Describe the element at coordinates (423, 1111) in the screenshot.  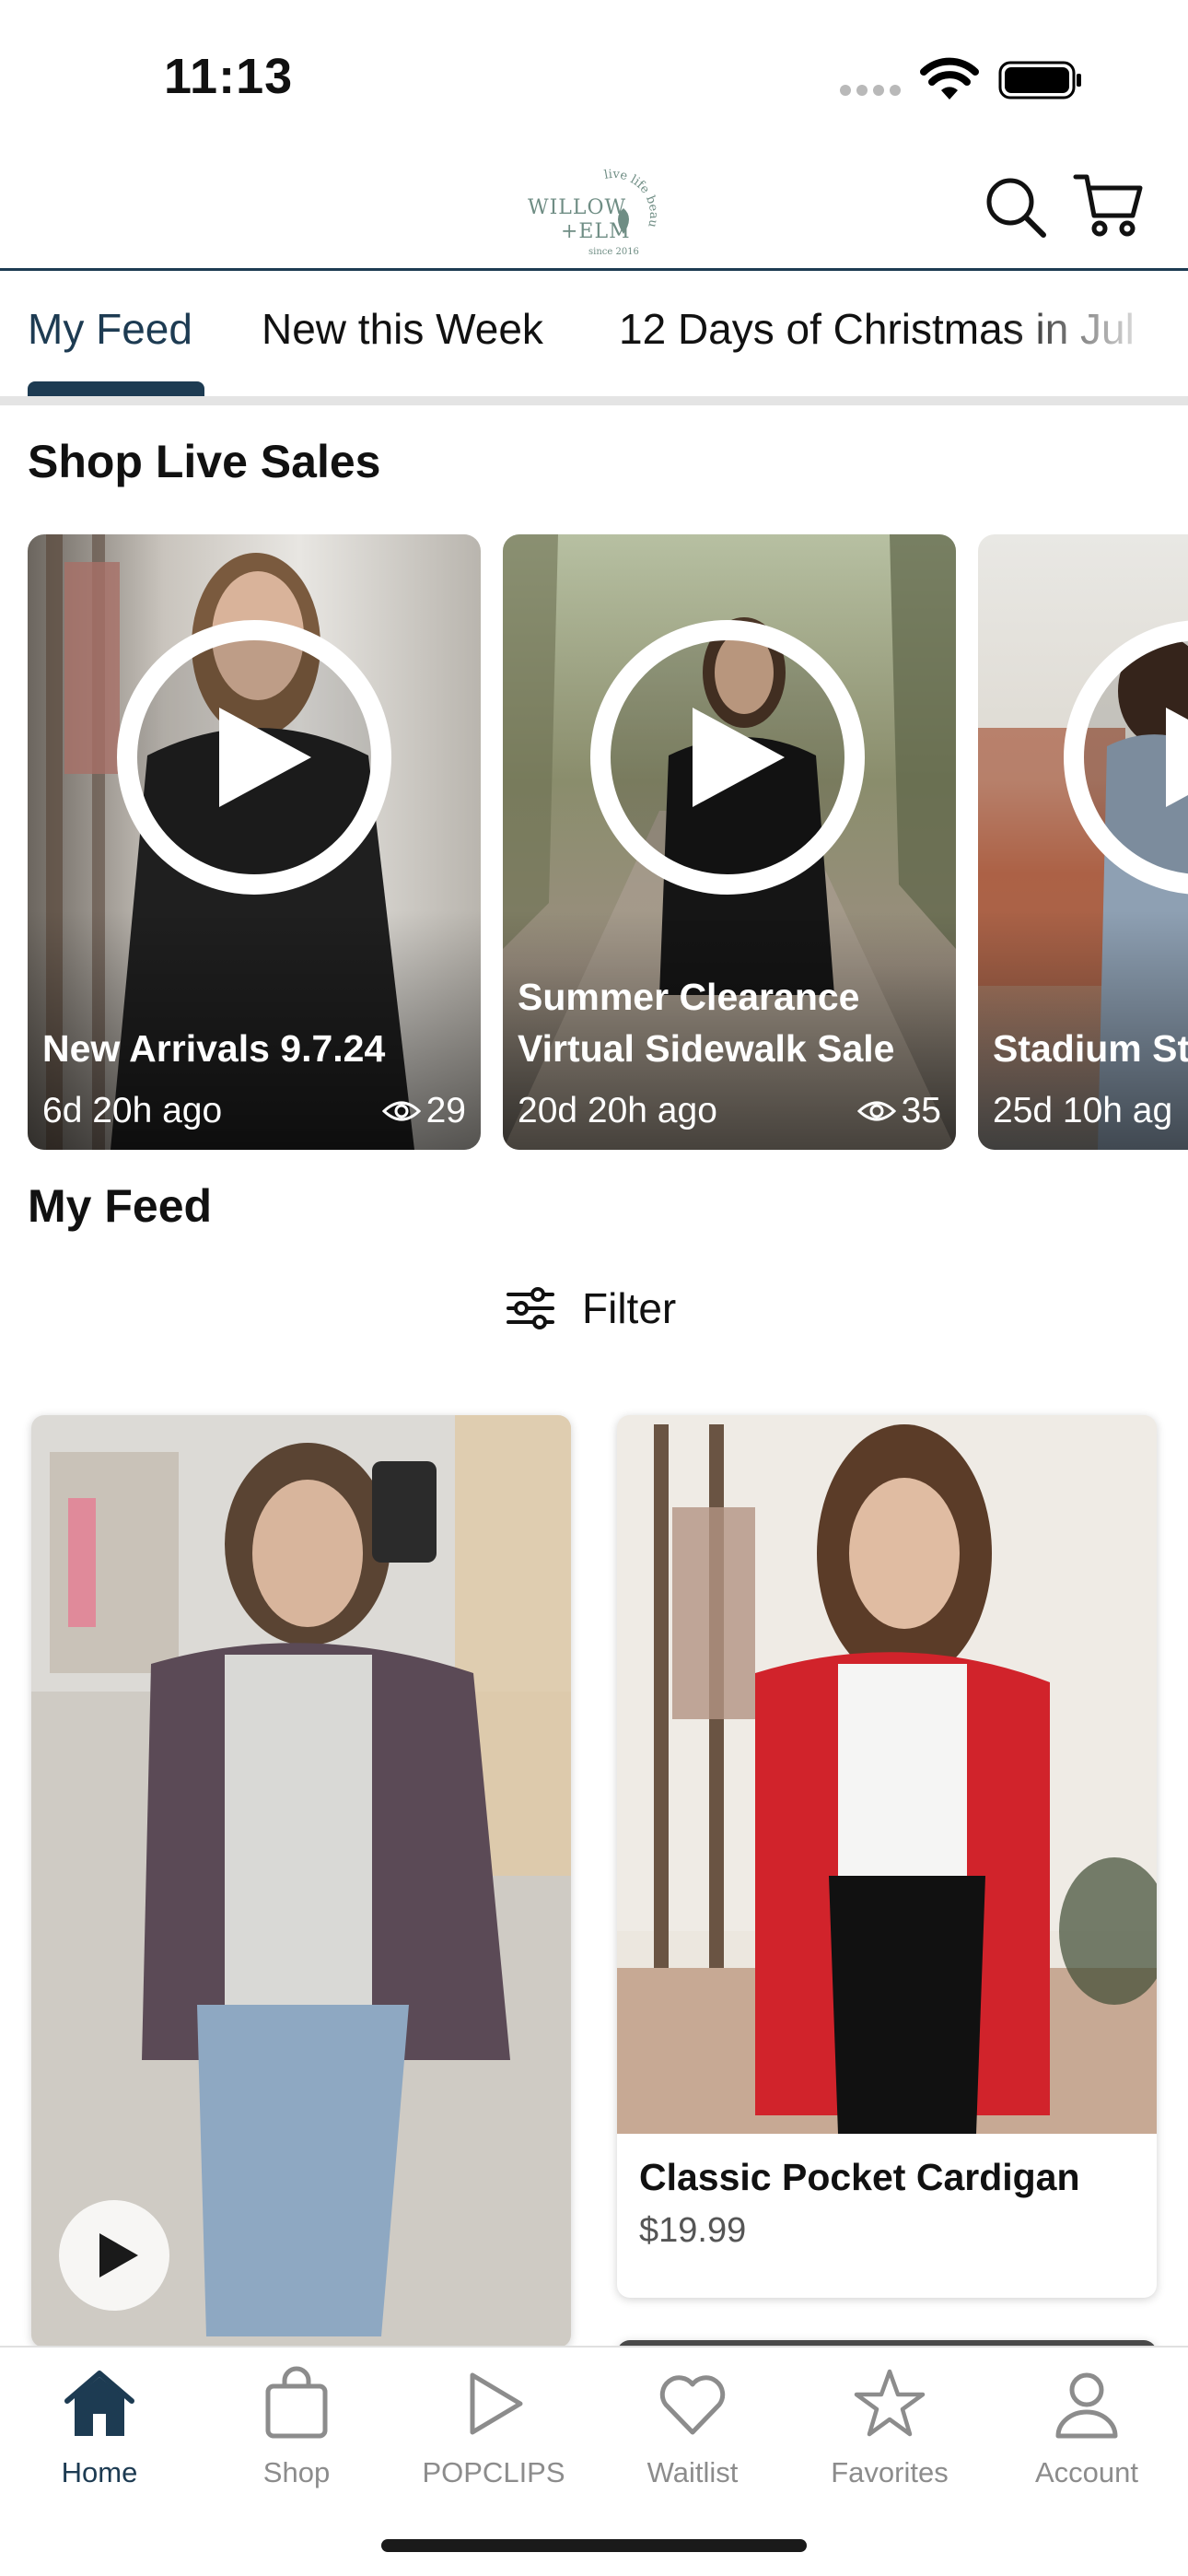
I see `live-sale-views: 29` at that location.